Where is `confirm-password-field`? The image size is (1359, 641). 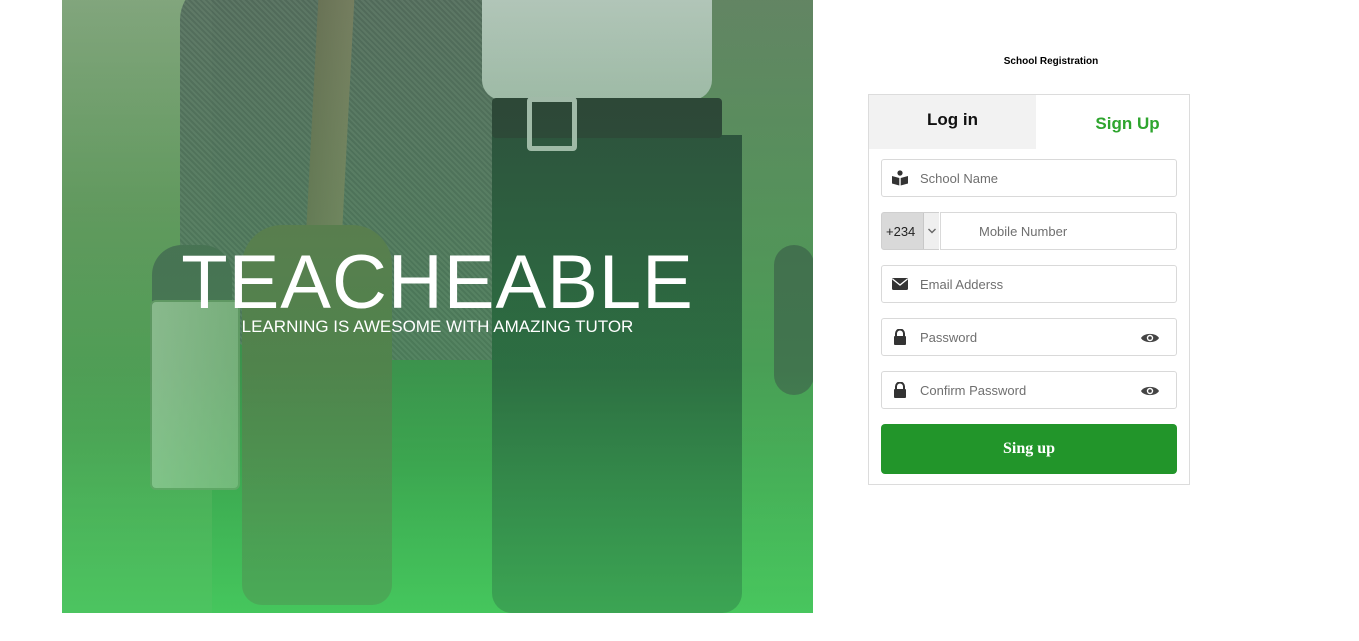
confirm-password-field is located at coordinates (1029, 390).